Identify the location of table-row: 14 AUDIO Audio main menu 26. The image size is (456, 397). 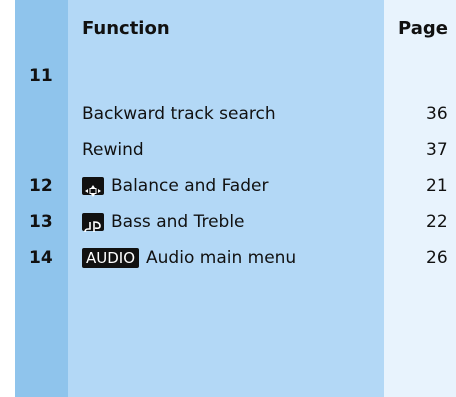
(228, 258).